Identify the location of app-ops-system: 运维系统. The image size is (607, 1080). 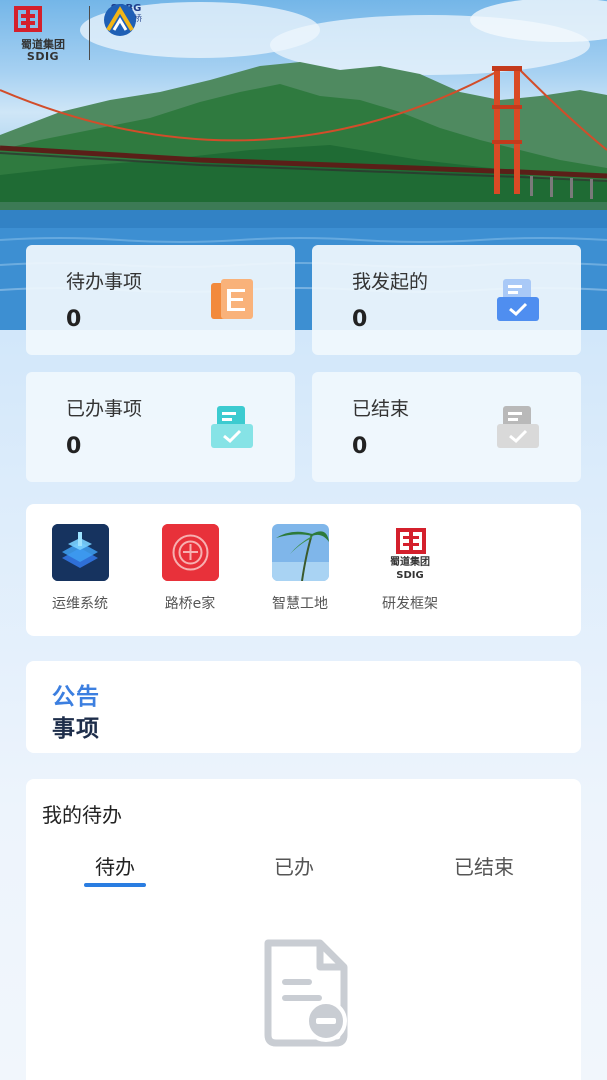
(80, 568).